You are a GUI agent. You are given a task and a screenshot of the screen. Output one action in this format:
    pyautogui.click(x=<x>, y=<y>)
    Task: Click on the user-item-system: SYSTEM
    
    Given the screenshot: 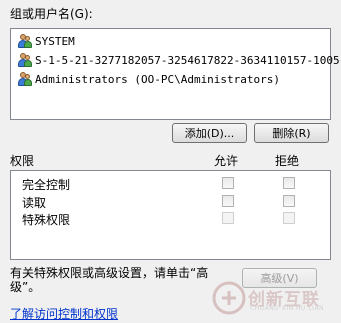 What is the action you would take?
    pyautogui.click(x=45, y=41)
    